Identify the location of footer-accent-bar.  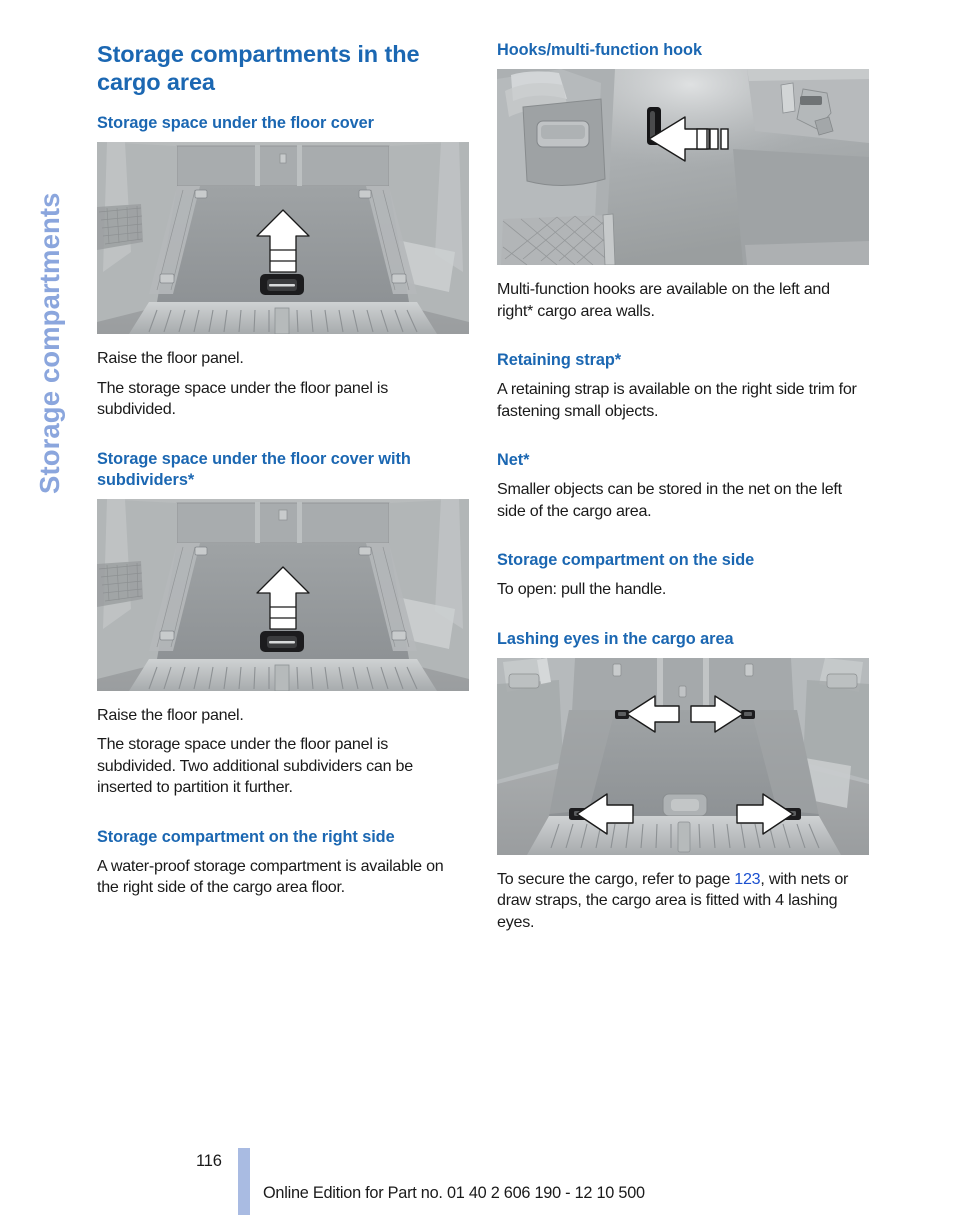
(244, 1181).